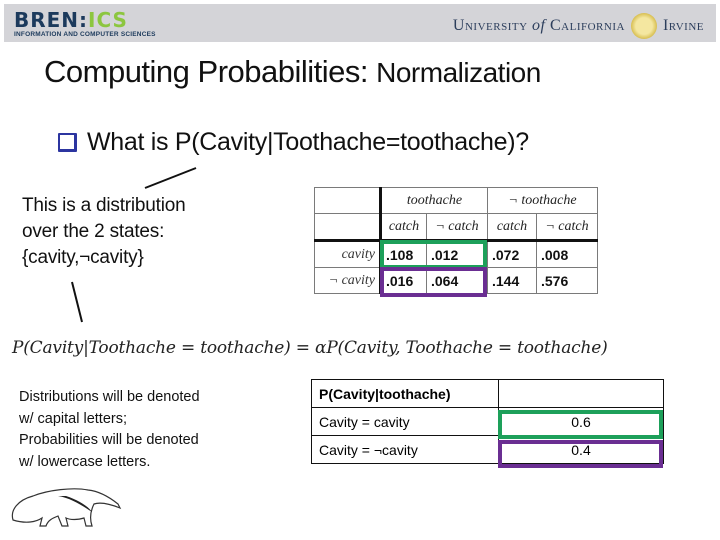 The height and width of the screenshot is (540, 720). What do you see at coordinates (108, 20) in the screenshot?
I see `logo-text-ics: ICS` at bounding box center [108, 20].